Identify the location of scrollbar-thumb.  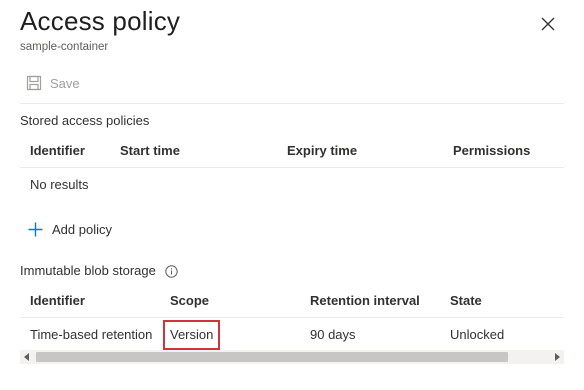
(272, 357).